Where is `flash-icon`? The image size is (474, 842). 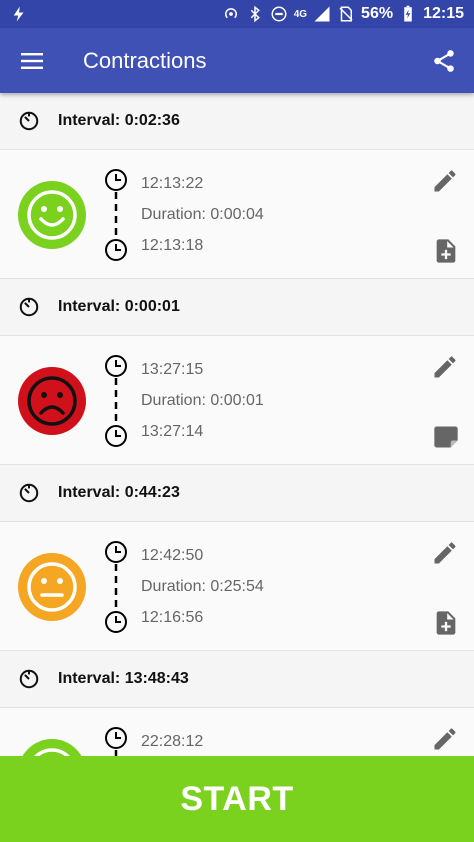 flash-icon is located at coordinates (18, 14).